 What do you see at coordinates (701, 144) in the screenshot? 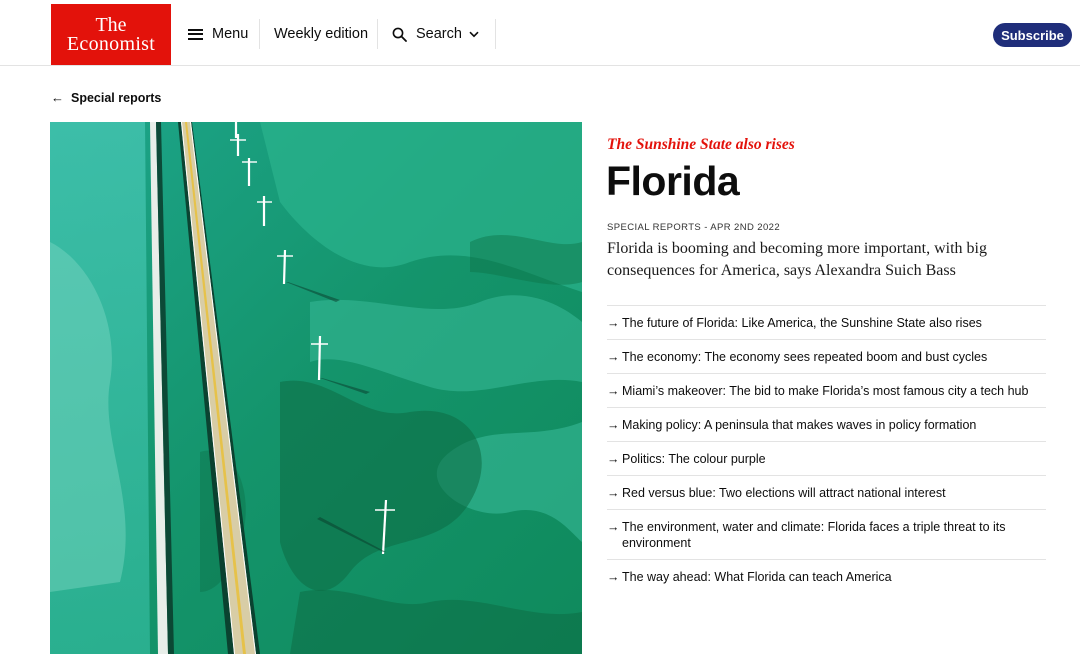
I see `fly-title: The Sunshine State also rises` at bounding box center [701, 144].